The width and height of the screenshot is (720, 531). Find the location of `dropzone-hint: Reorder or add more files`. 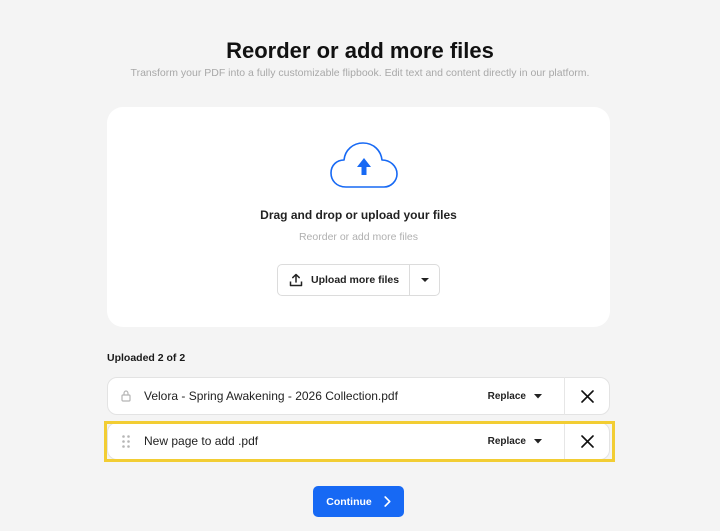

dropzone-hint: Reorder or add more files is located at coordinates (358, 237).